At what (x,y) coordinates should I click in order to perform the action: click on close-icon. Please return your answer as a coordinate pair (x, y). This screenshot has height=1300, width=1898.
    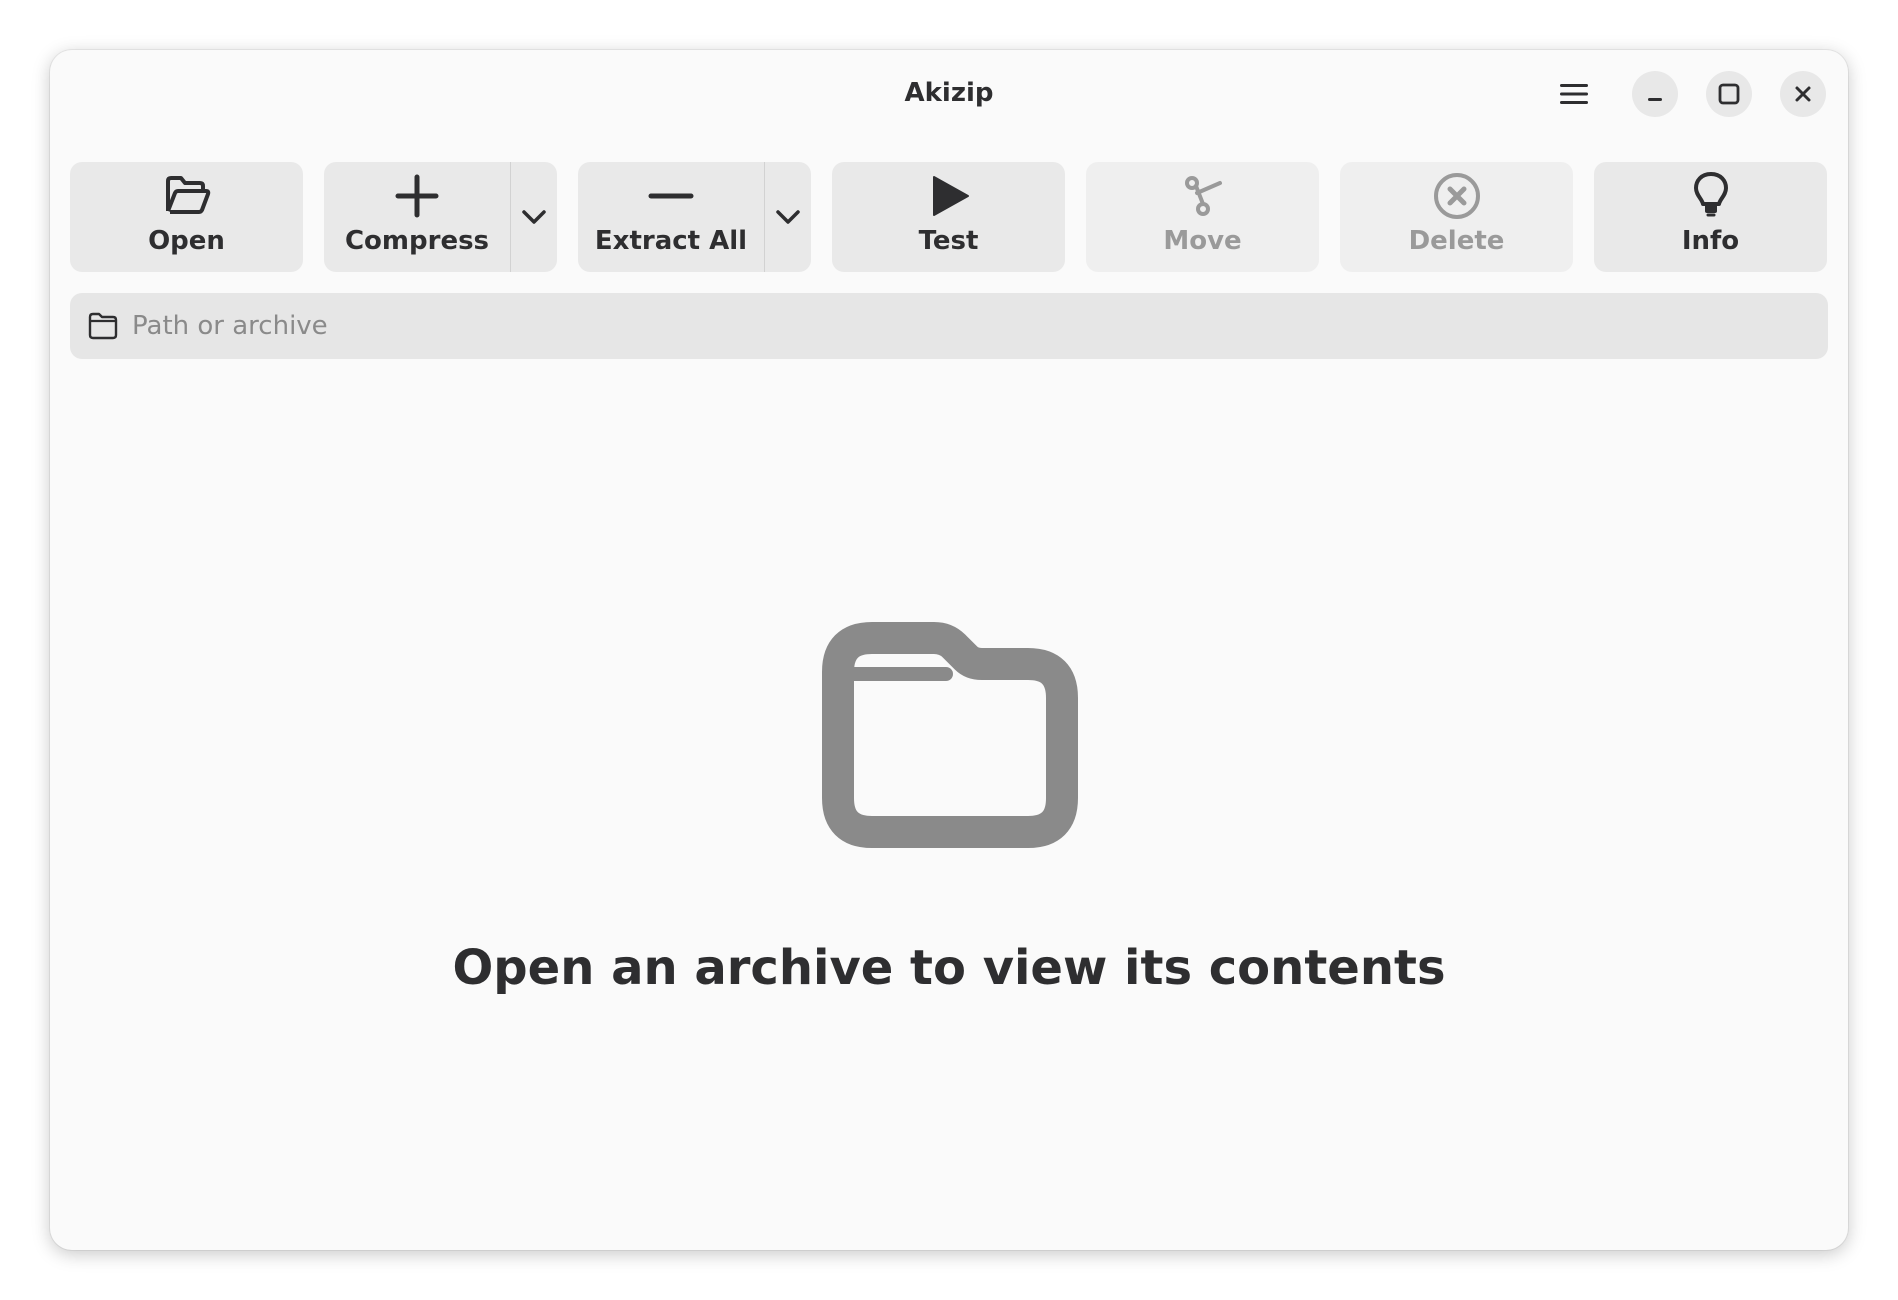
    Looking at the image, I should click on (1803, 94).